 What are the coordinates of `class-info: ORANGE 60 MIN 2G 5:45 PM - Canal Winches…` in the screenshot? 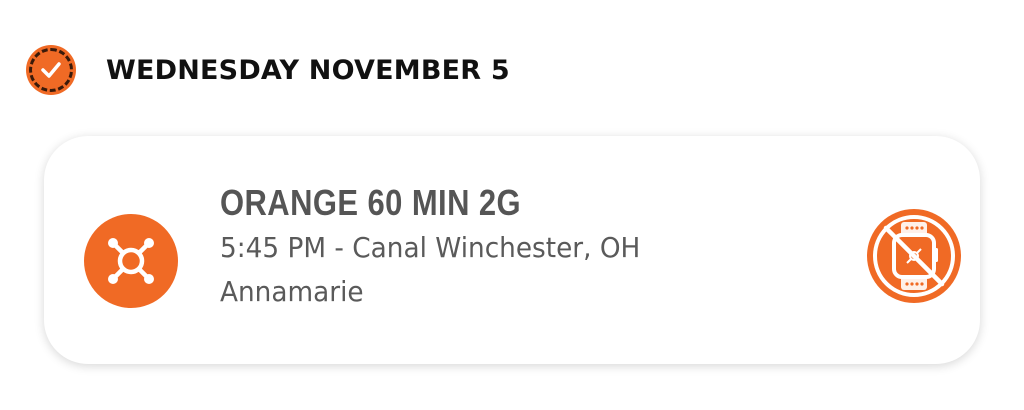 It's located at (443, 247).